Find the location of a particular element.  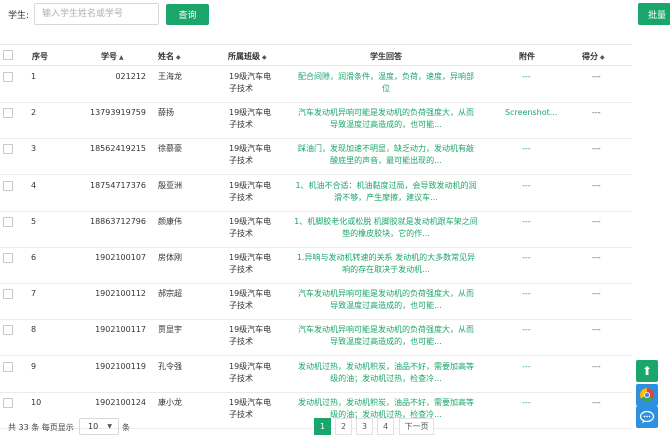

row-name: 颜康伟 is located at coordinates (170, 221).